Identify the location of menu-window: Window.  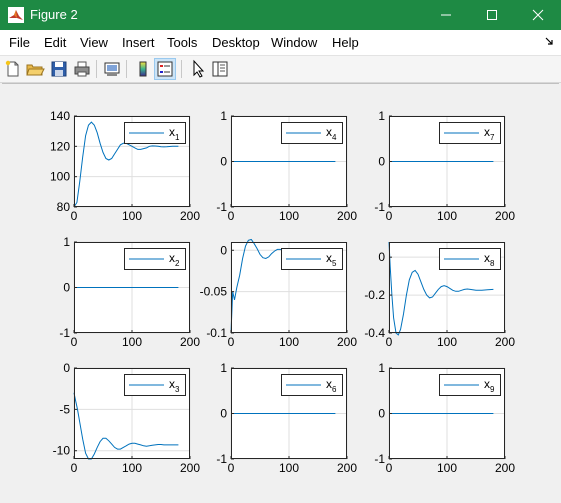
(294, 42).